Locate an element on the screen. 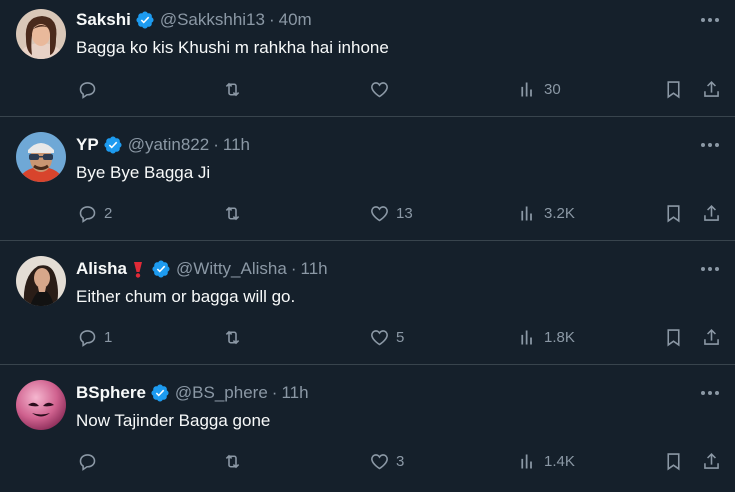 The width and height of the screenshot is (735, 492). like-count: 13 is located at coordinates (404, 213).